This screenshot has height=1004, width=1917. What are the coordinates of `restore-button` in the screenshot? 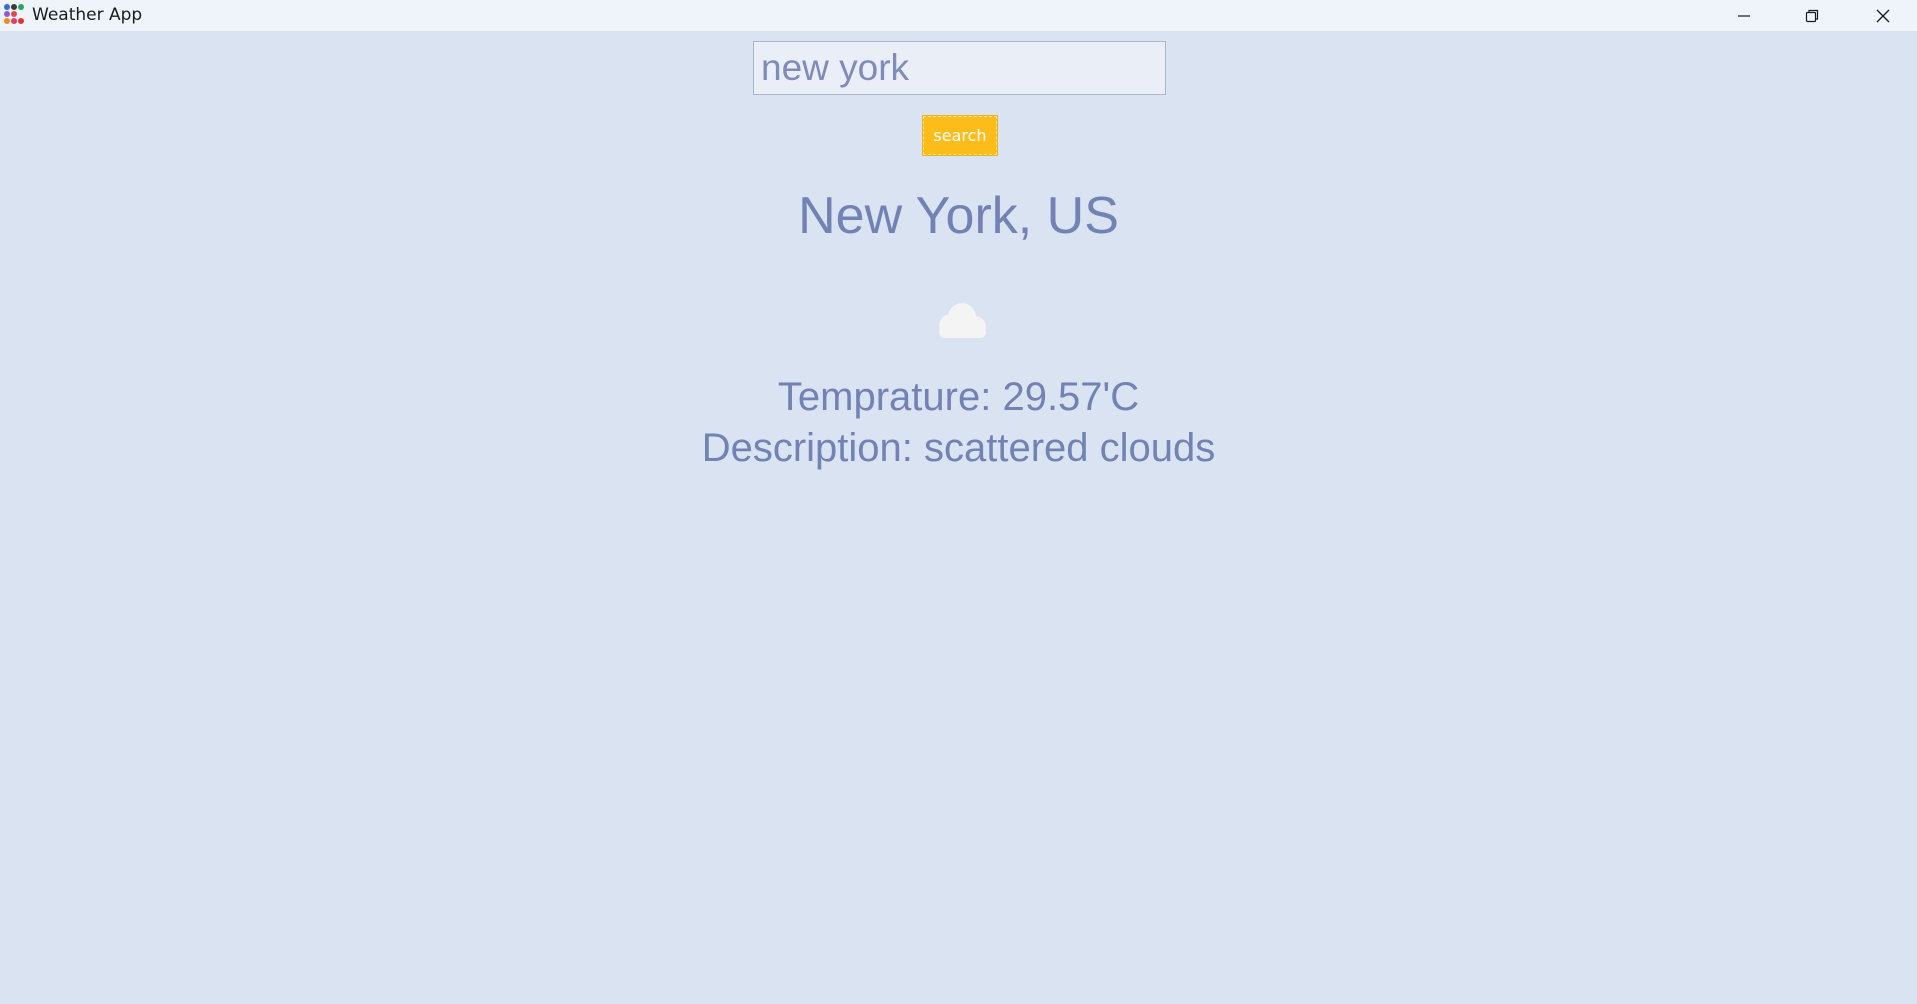 It's located at (1812, 15).